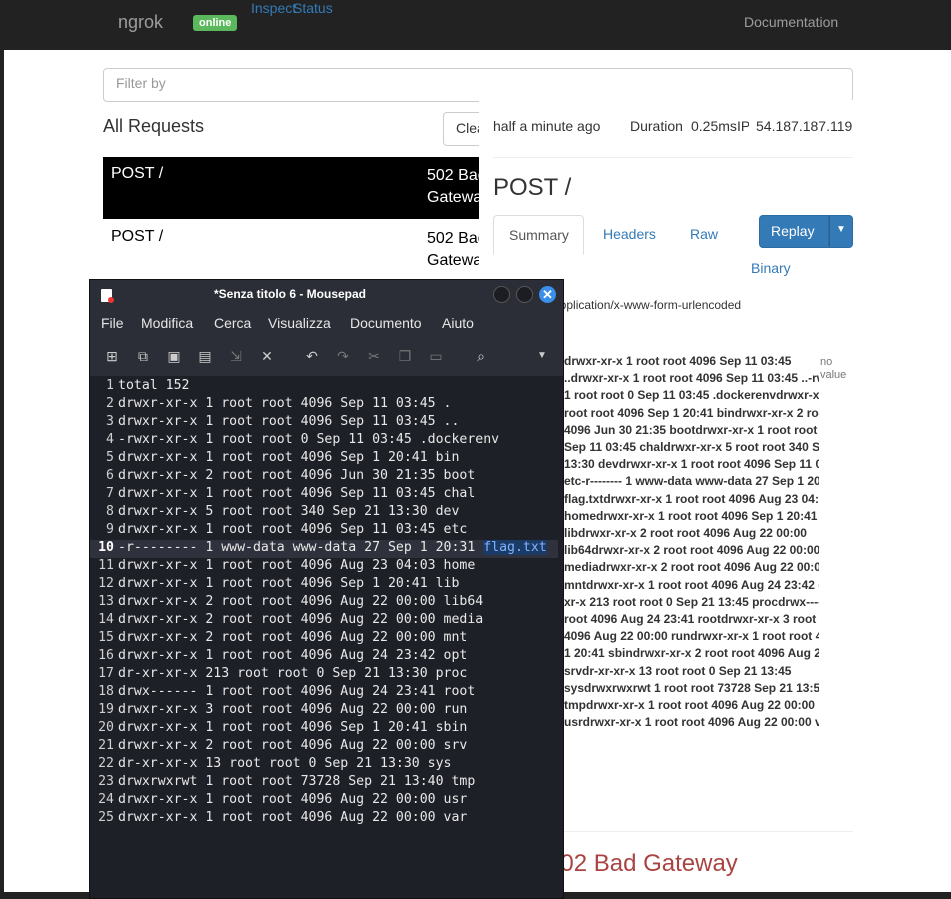  Describe the element at coordinates (299, 323) in the screenshot. I see `menu-visualizza: Visualizza` at that location.